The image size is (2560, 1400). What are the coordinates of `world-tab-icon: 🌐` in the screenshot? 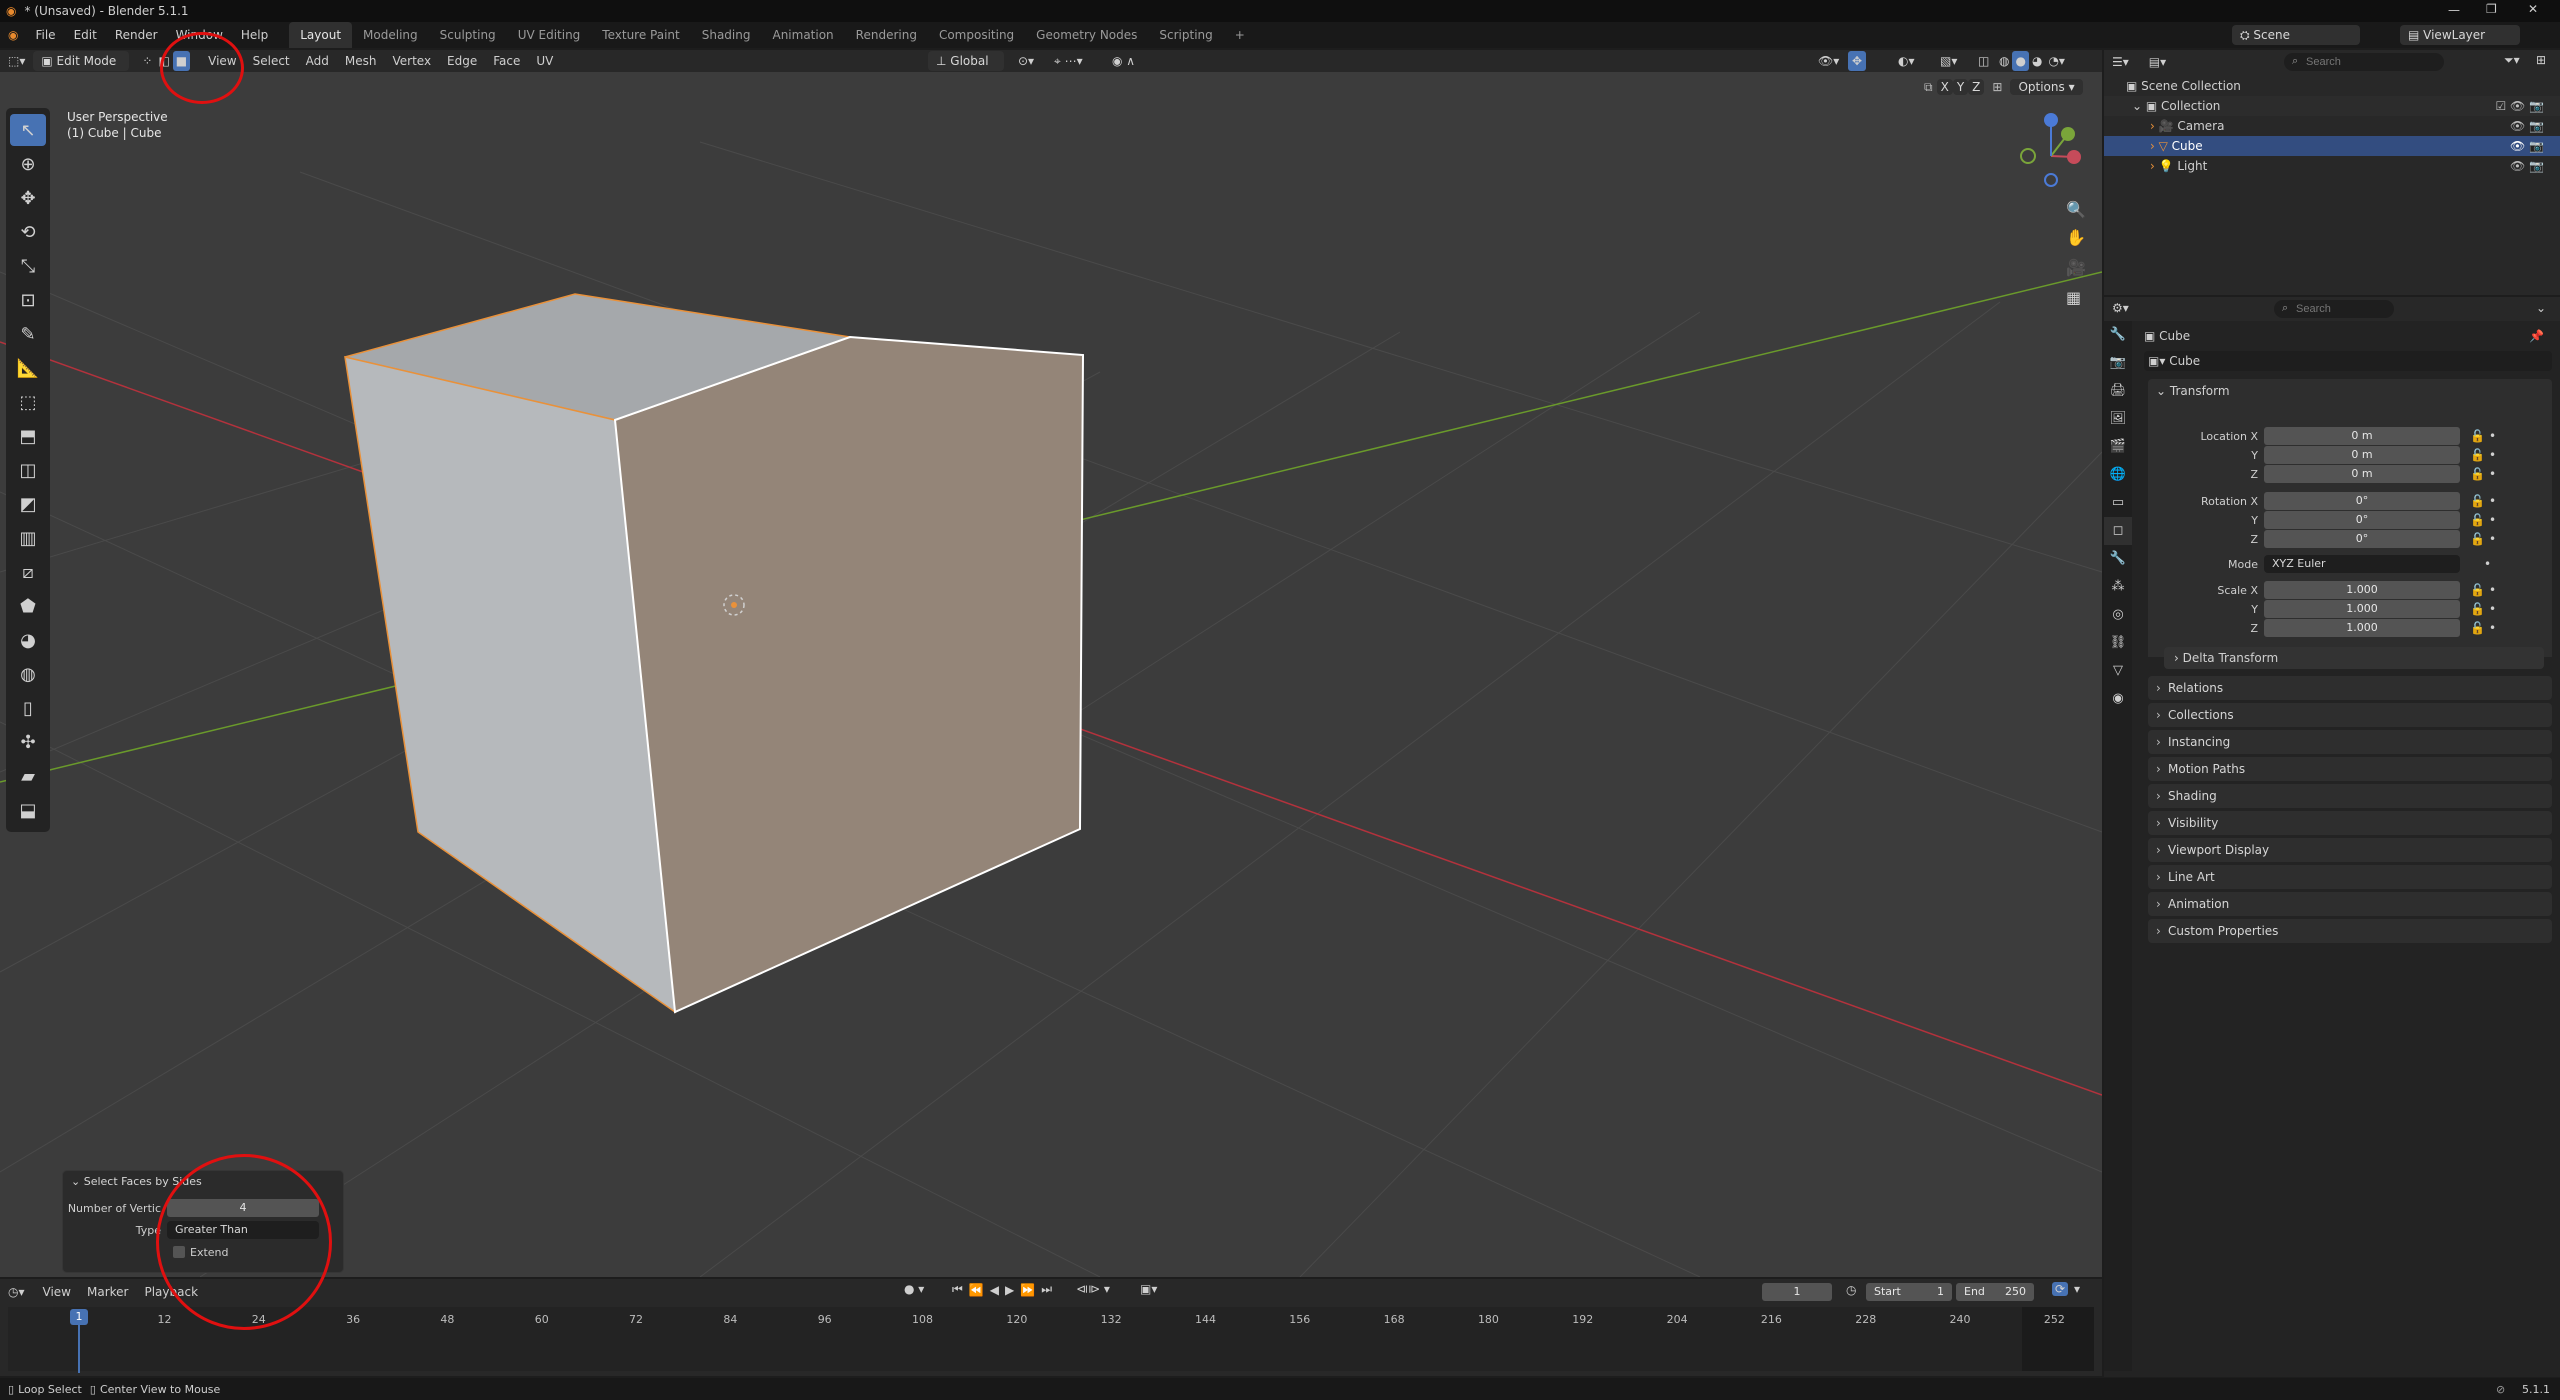 It's located at (2118, 475).